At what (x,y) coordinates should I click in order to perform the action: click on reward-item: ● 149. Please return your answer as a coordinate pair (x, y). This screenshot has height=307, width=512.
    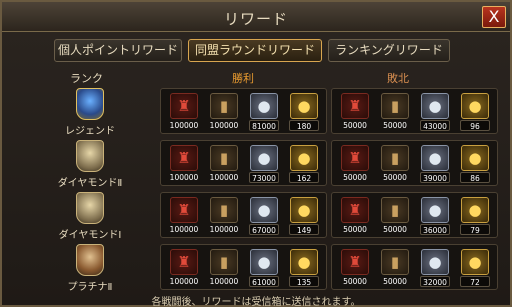
    Looking at the image, I should click on (304, 216).